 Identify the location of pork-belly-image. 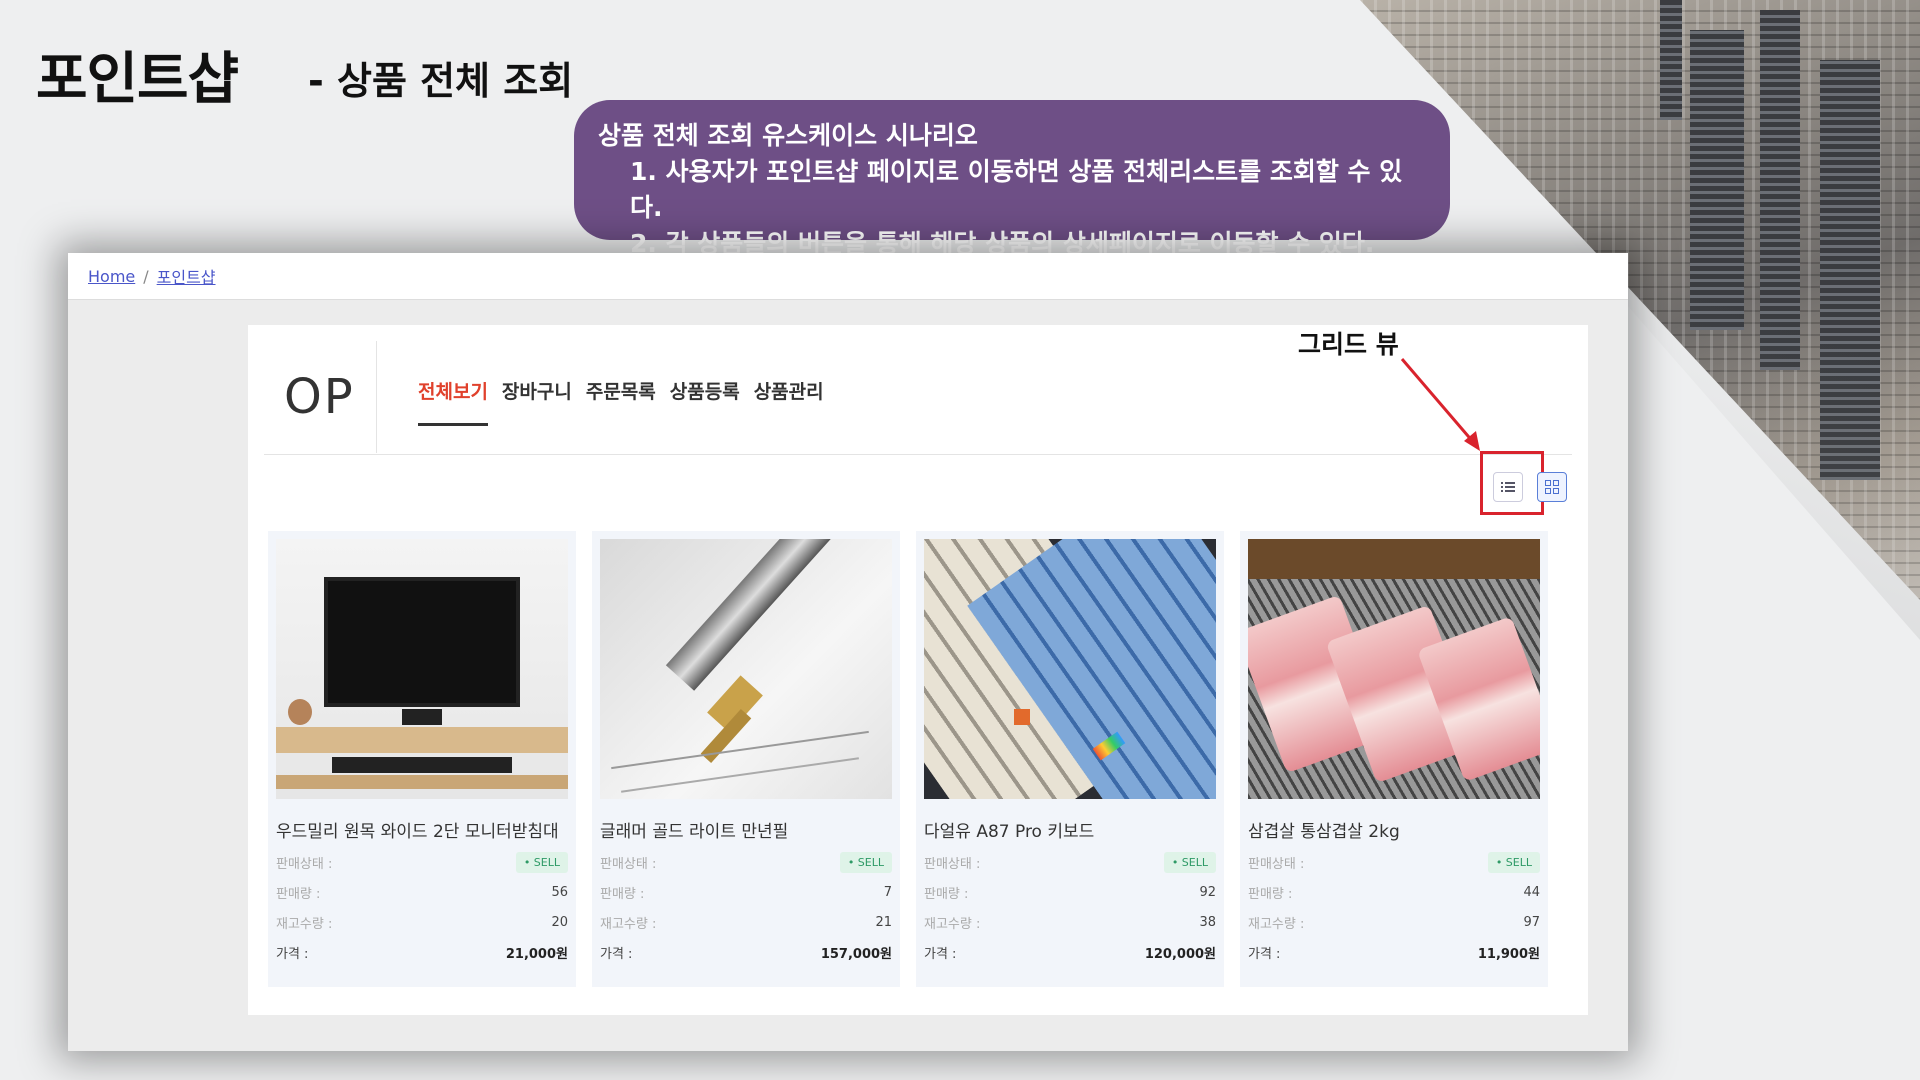
(1394, 669).